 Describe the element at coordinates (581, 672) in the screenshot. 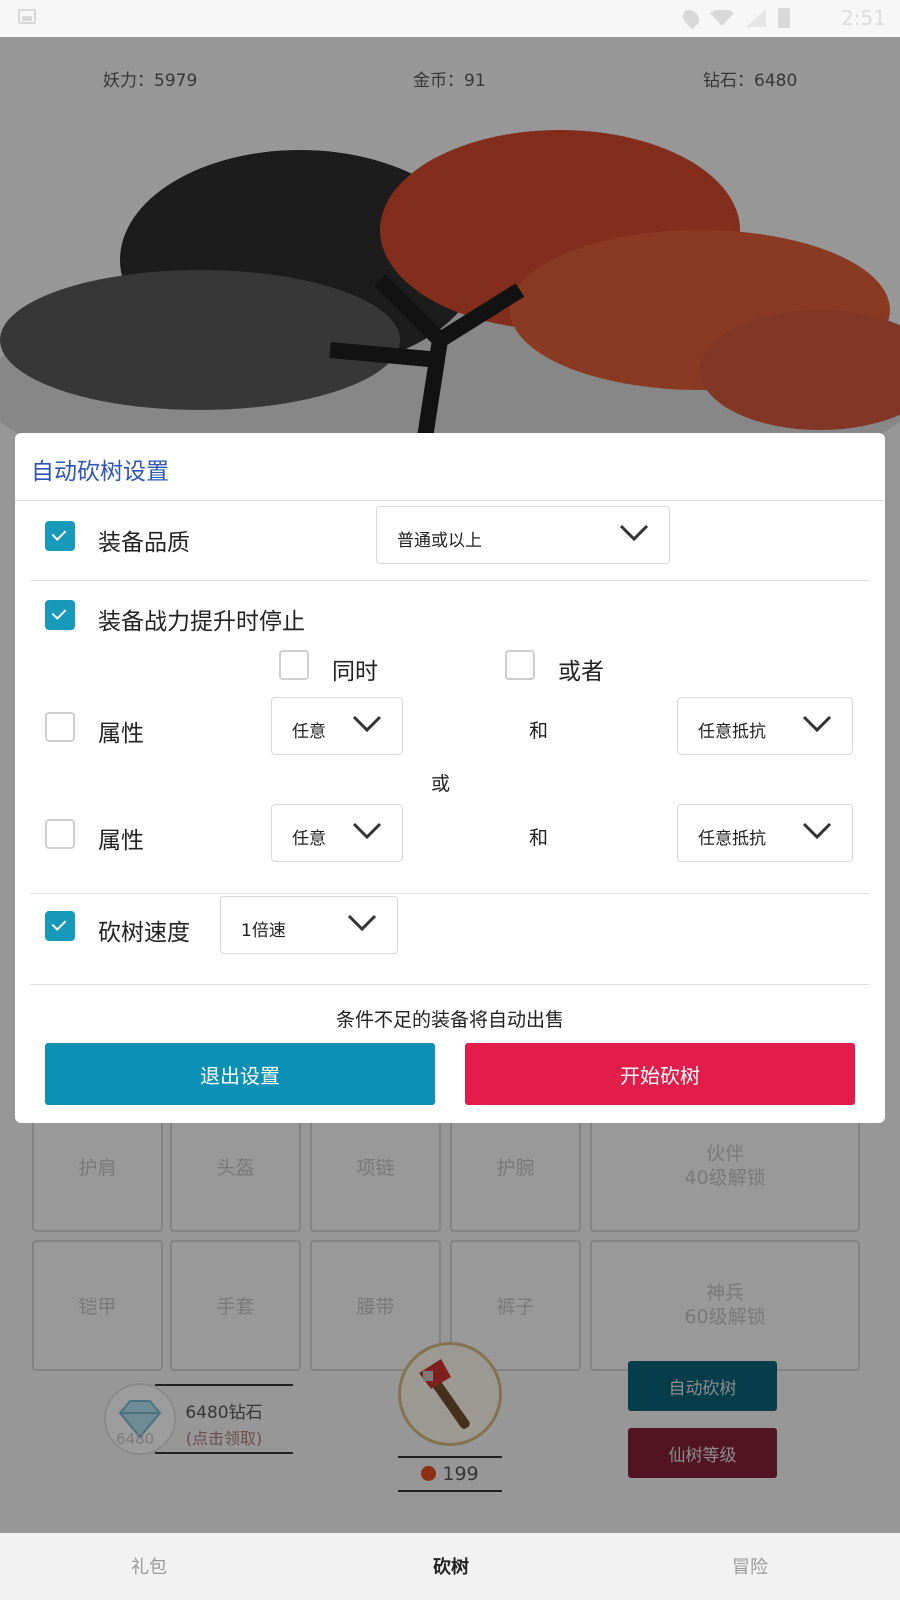

I see `either-label: 或者` at that location.